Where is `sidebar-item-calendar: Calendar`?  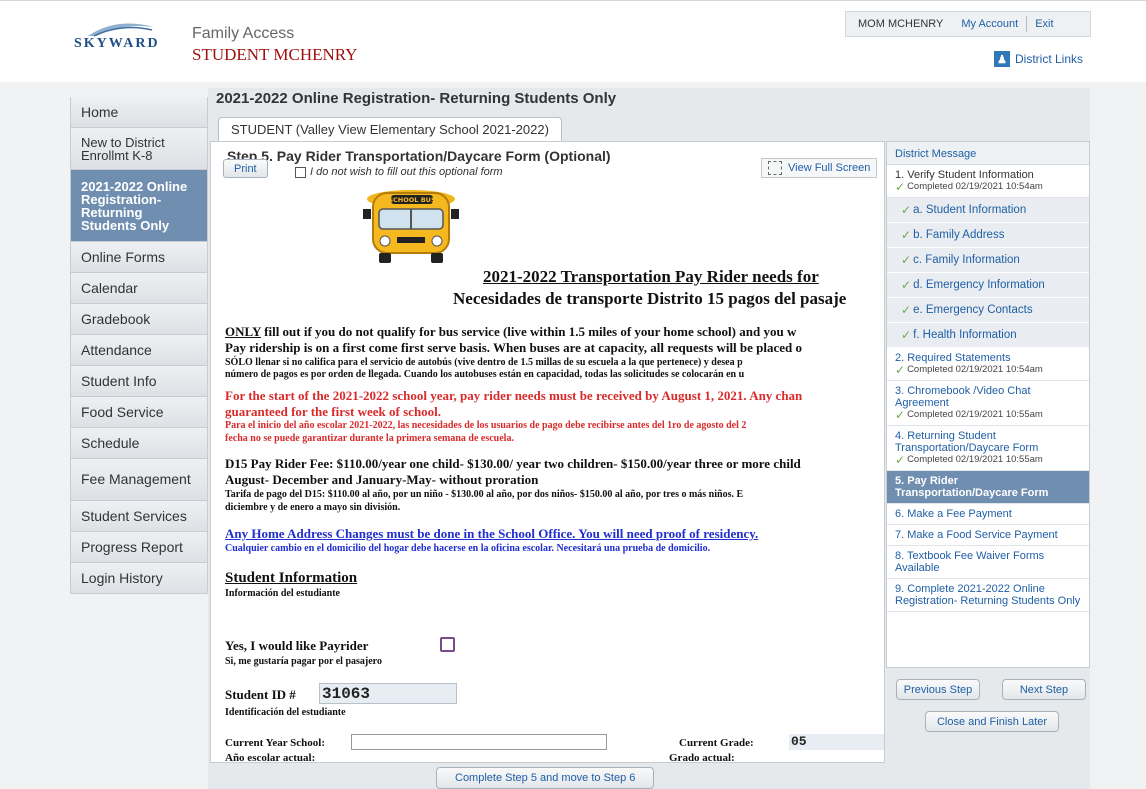 sidebar-item-calendar: Calendar is located at coordinates (139, 288).